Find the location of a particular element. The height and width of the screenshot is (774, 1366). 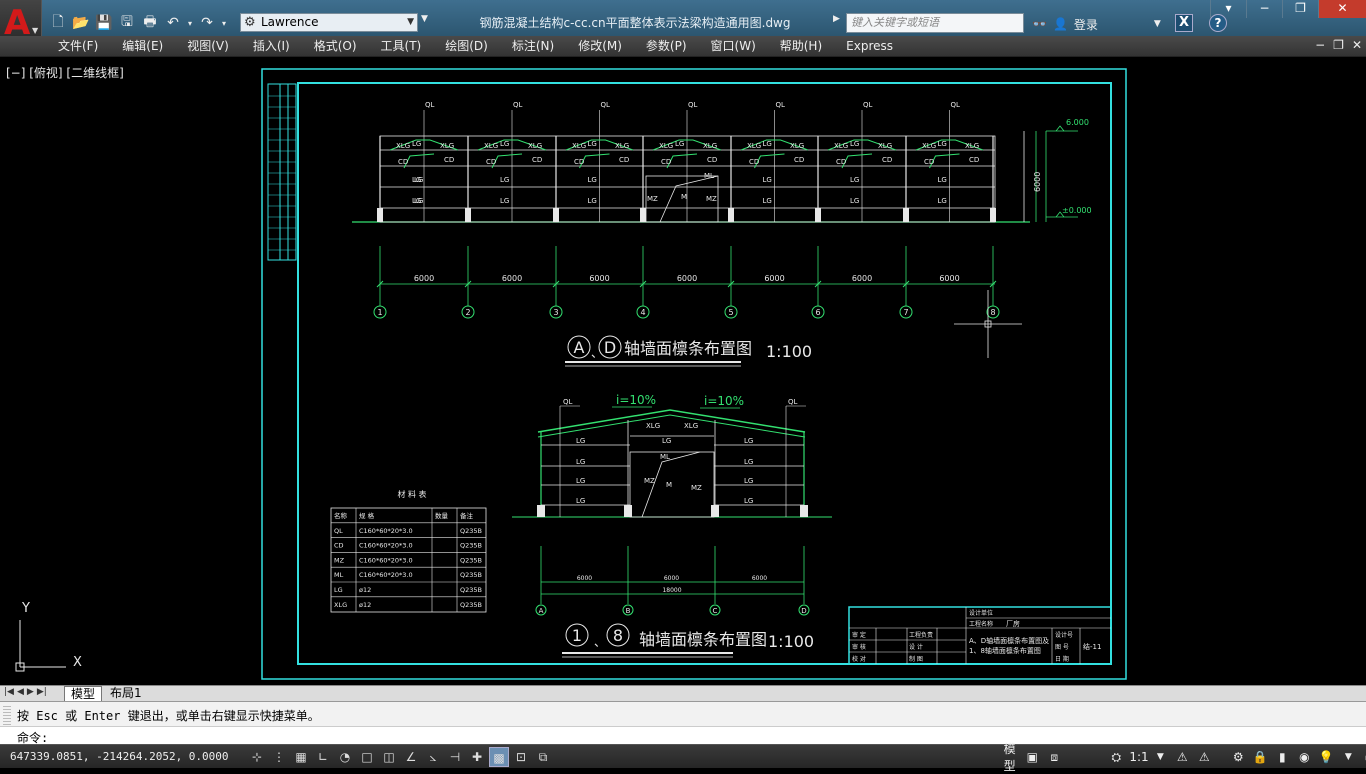

axis-number-2: 2 is located at coordinates (467, 312).